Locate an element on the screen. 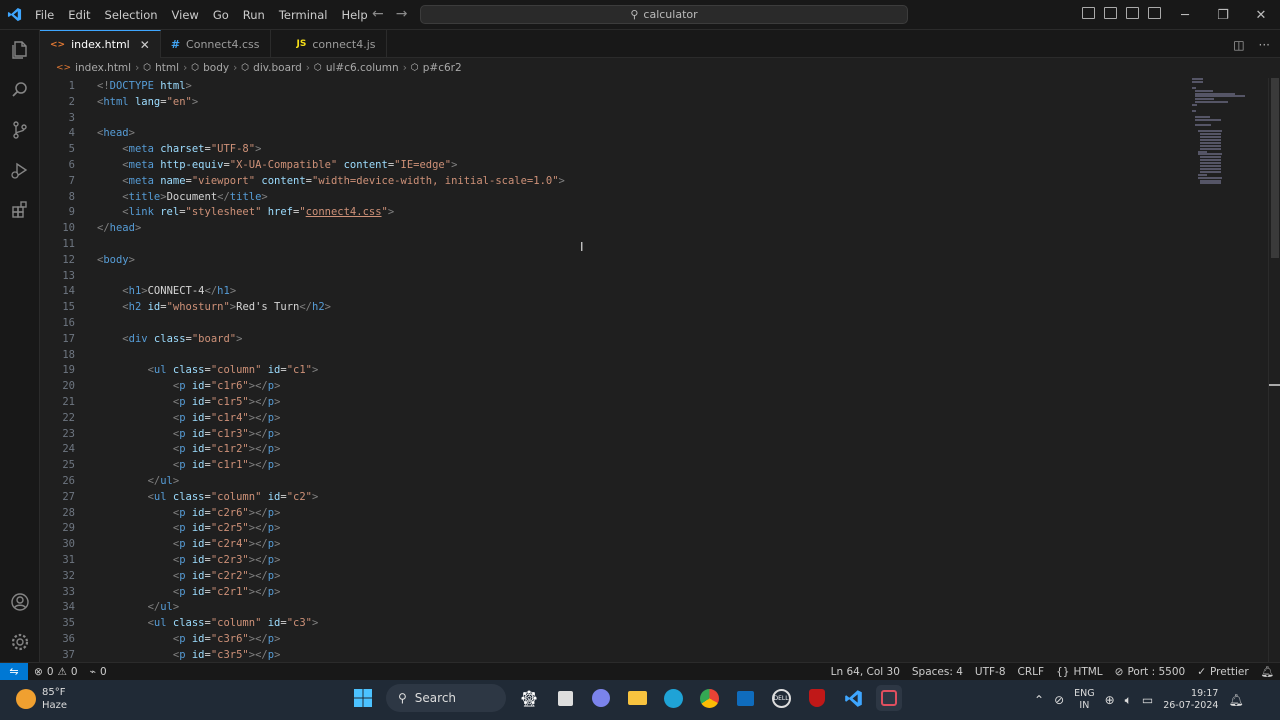  language-mode: {} HTML is located at coordinates (1079, 672).